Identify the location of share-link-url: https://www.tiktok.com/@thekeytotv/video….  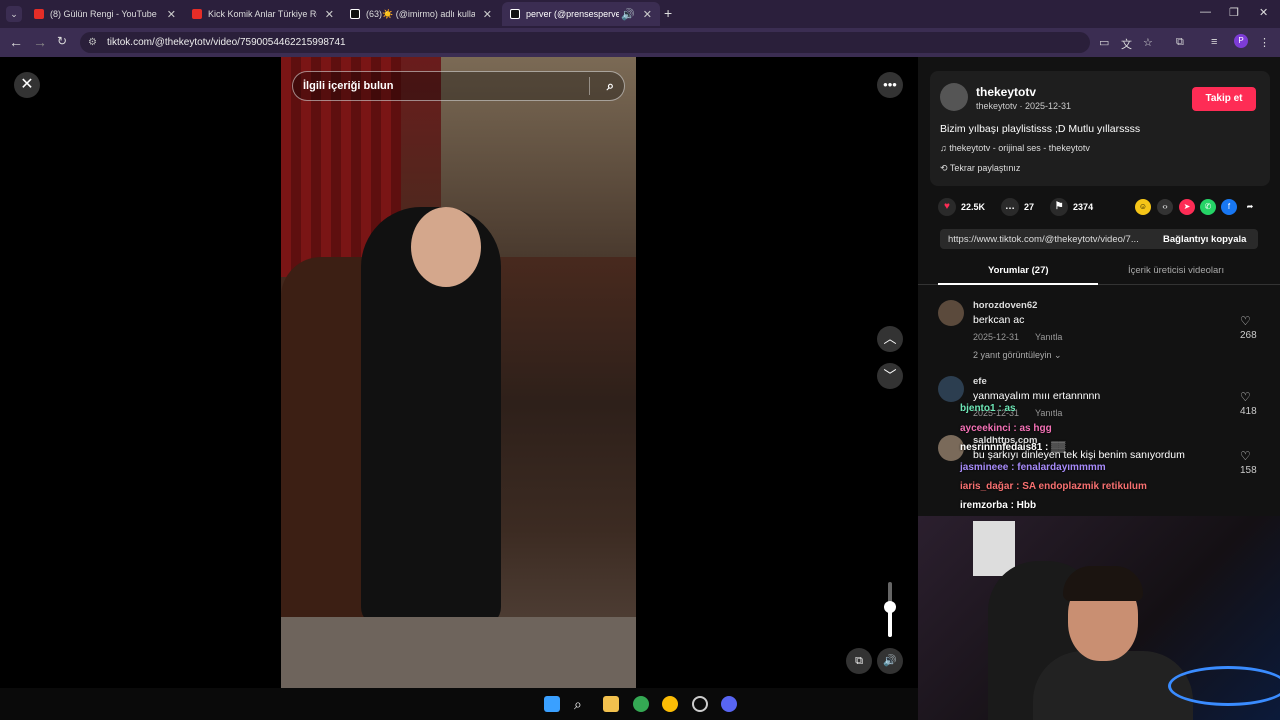
(1047, 239).